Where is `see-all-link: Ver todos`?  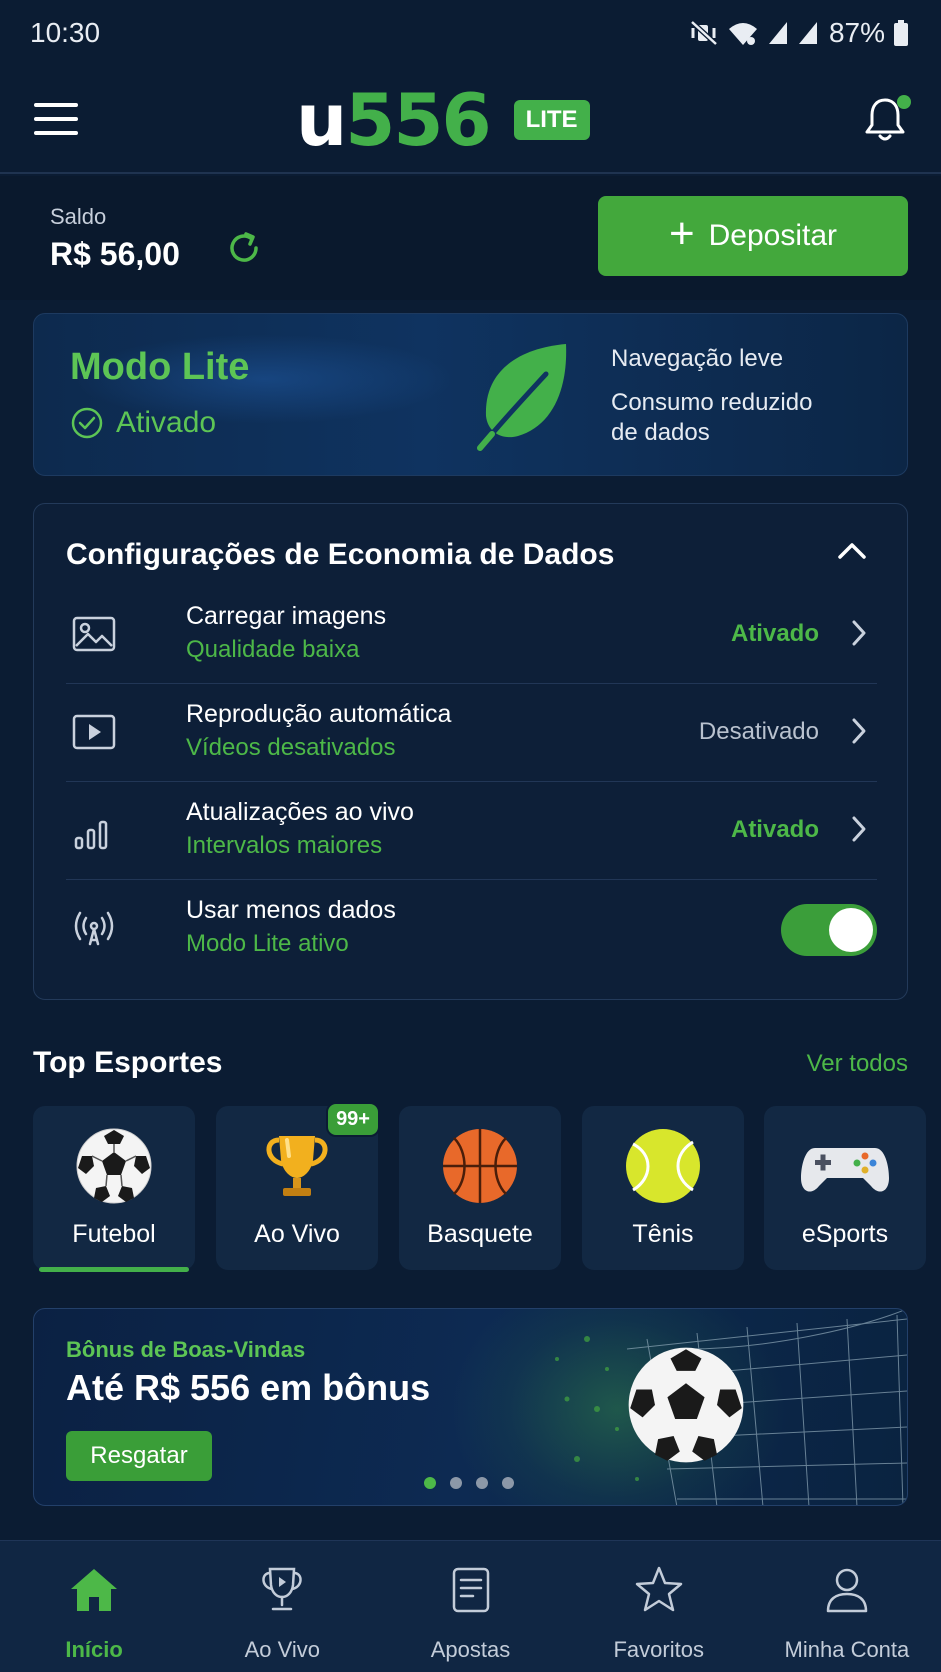
see-all-link: Ver todos is located at coordinates (857, 1064).